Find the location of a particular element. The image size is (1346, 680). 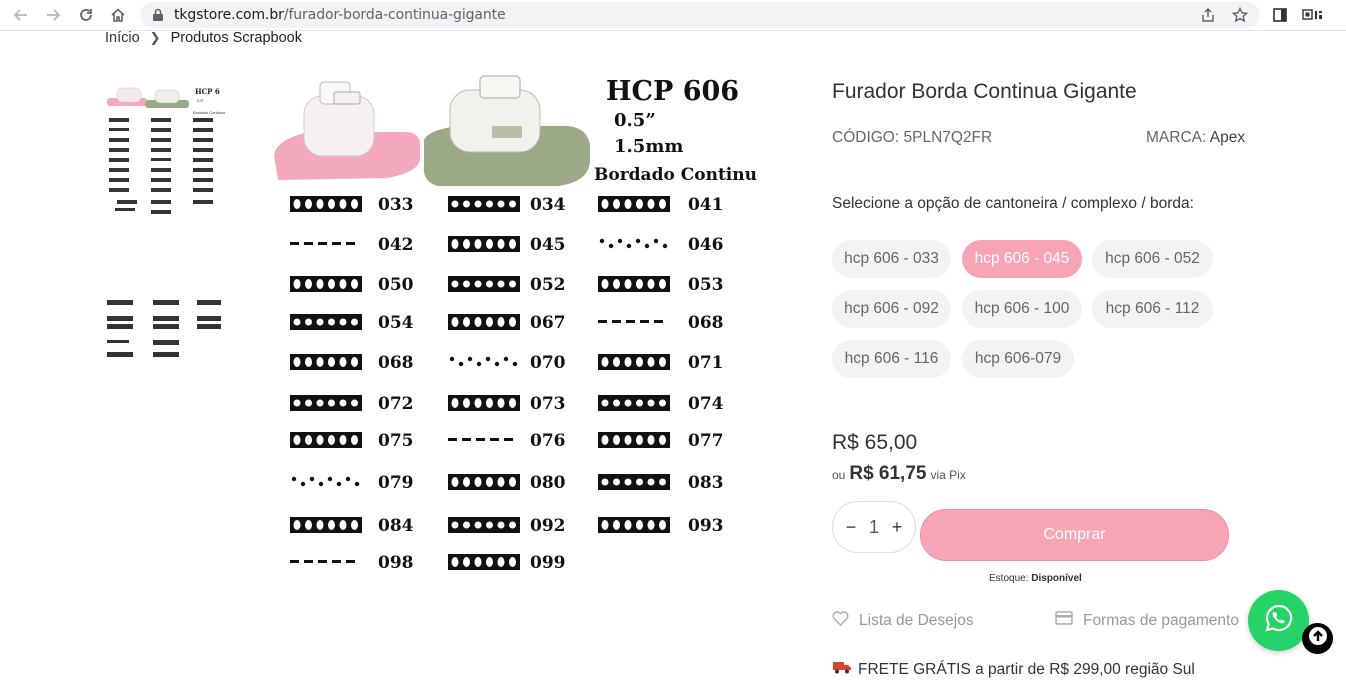

pattern-code-label: 042 is located at coordinates (396, 245).